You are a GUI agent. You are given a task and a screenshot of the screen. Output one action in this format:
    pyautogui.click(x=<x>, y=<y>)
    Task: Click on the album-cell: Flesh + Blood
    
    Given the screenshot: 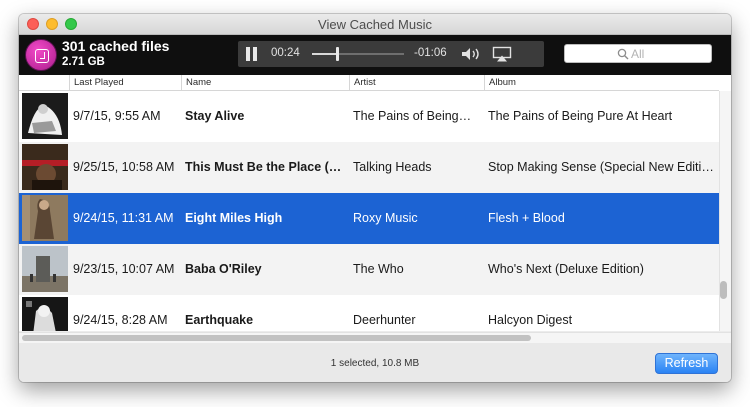 What is the action you would take?
    pyautogui.click(x=526, y=218)
    